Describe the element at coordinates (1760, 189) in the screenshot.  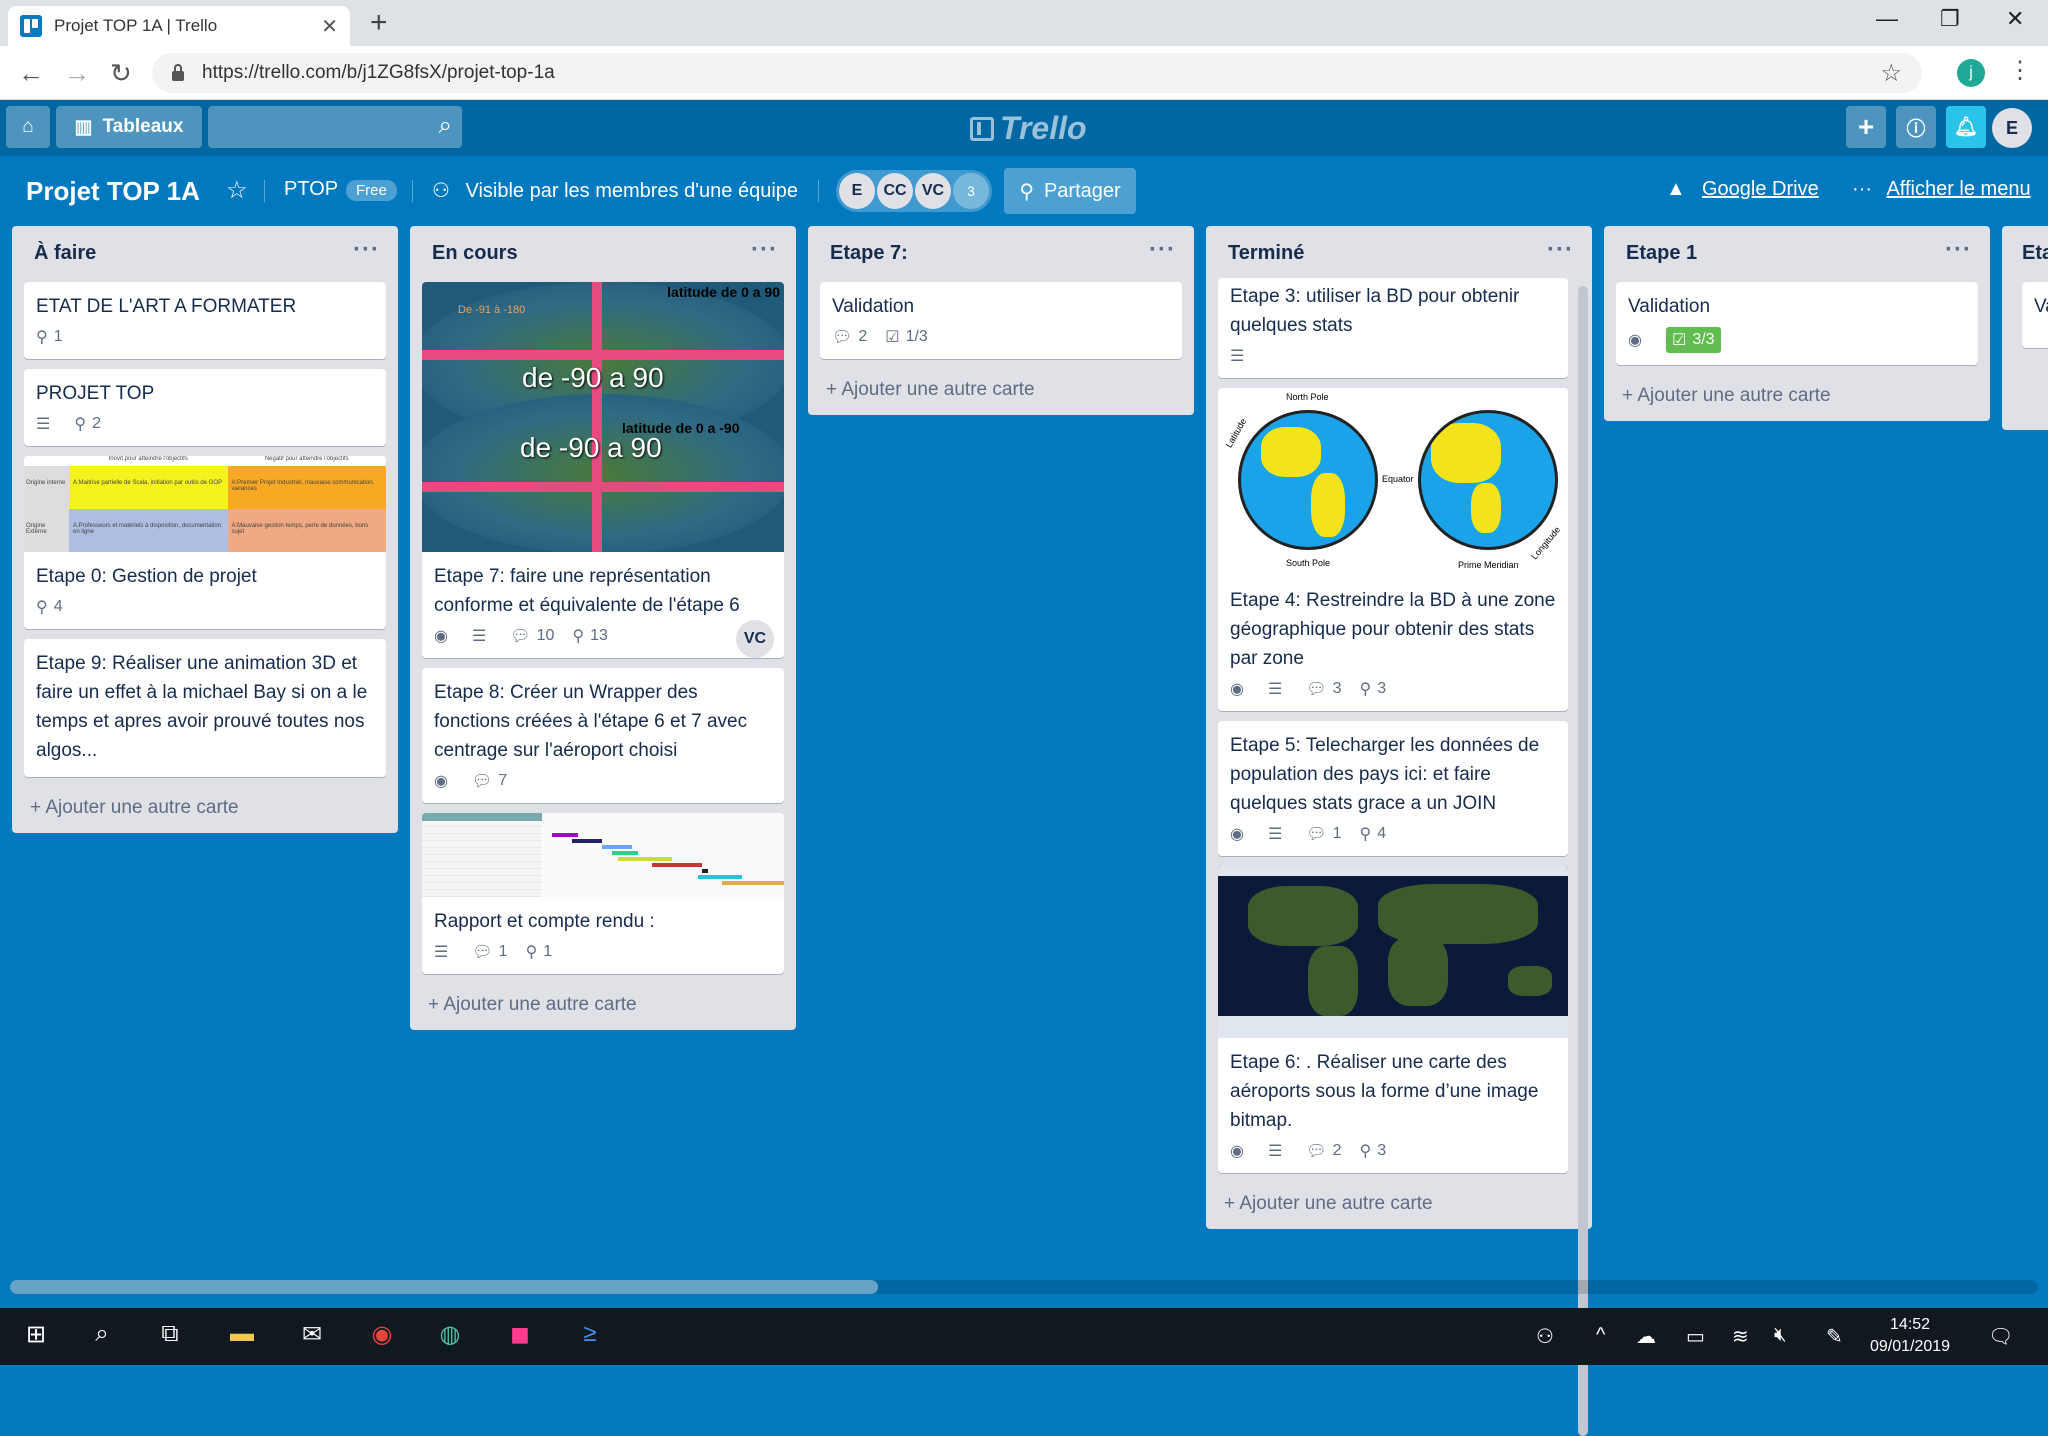
I see `google-drive-link: Google Drive` at that location.